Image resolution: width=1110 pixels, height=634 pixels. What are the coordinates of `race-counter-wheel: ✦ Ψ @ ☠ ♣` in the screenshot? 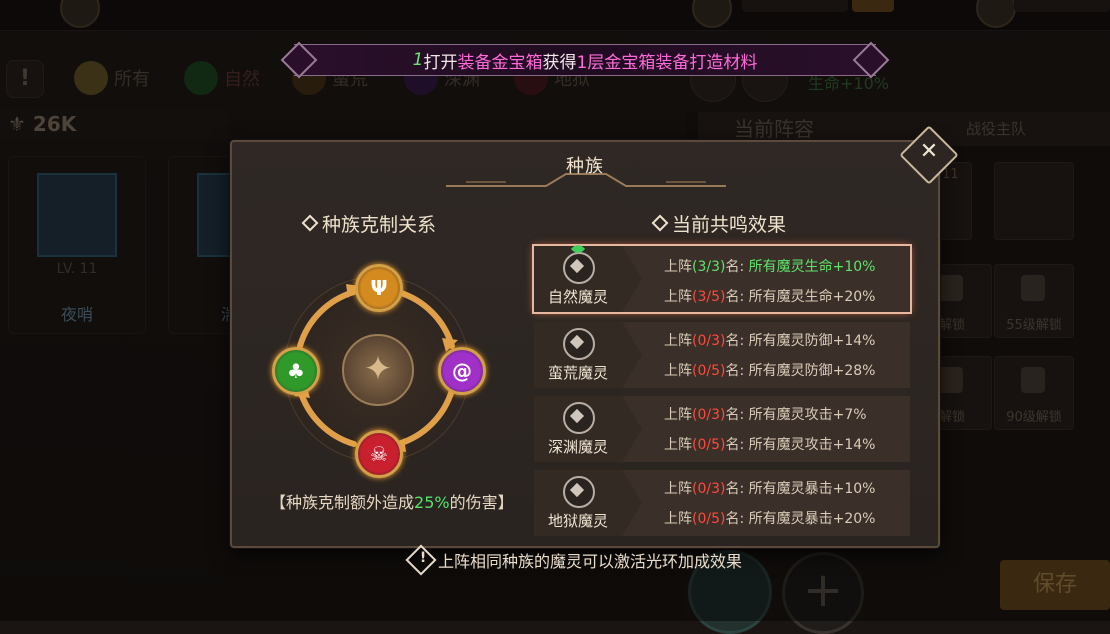 It's located at (376, 368).